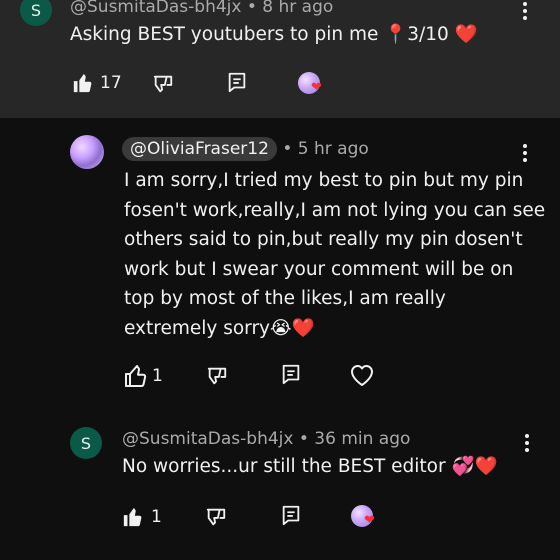 The image size is (560, 560). Describe the element at coordinates (219, 328) in the screenshot. I see `reply-text-line: extremely sorry😭❤️` at that location.